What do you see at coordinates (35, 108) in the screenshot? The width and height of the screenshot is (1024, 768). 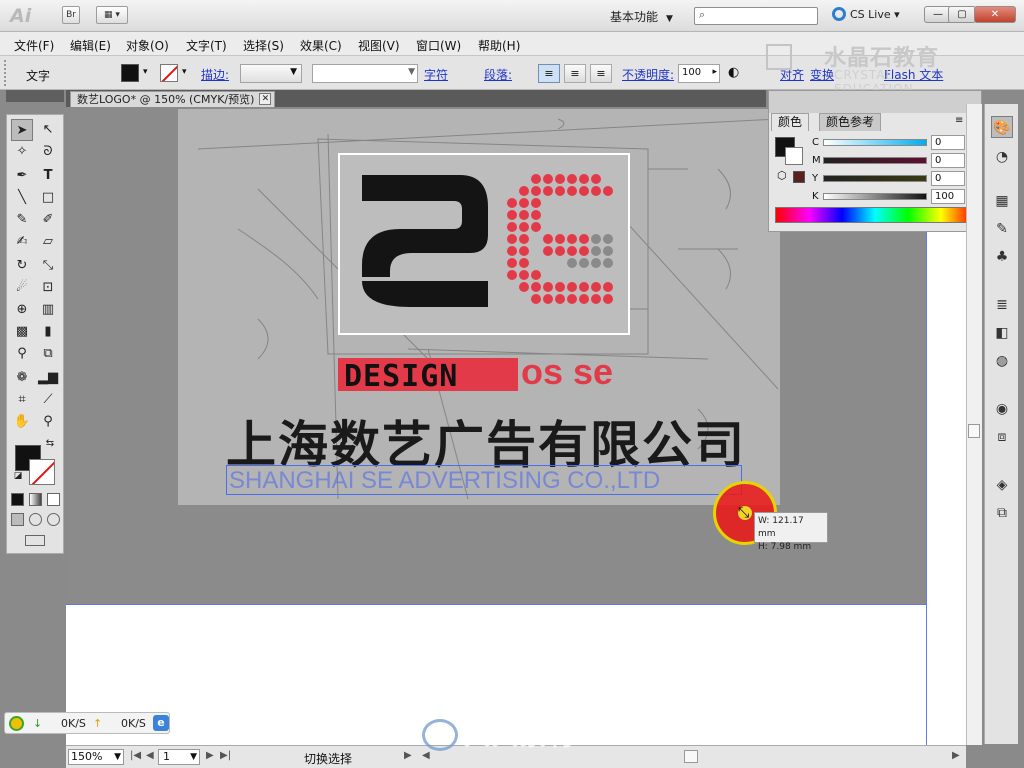 I see `toolbox-grip` at bounding box center [35, 108].